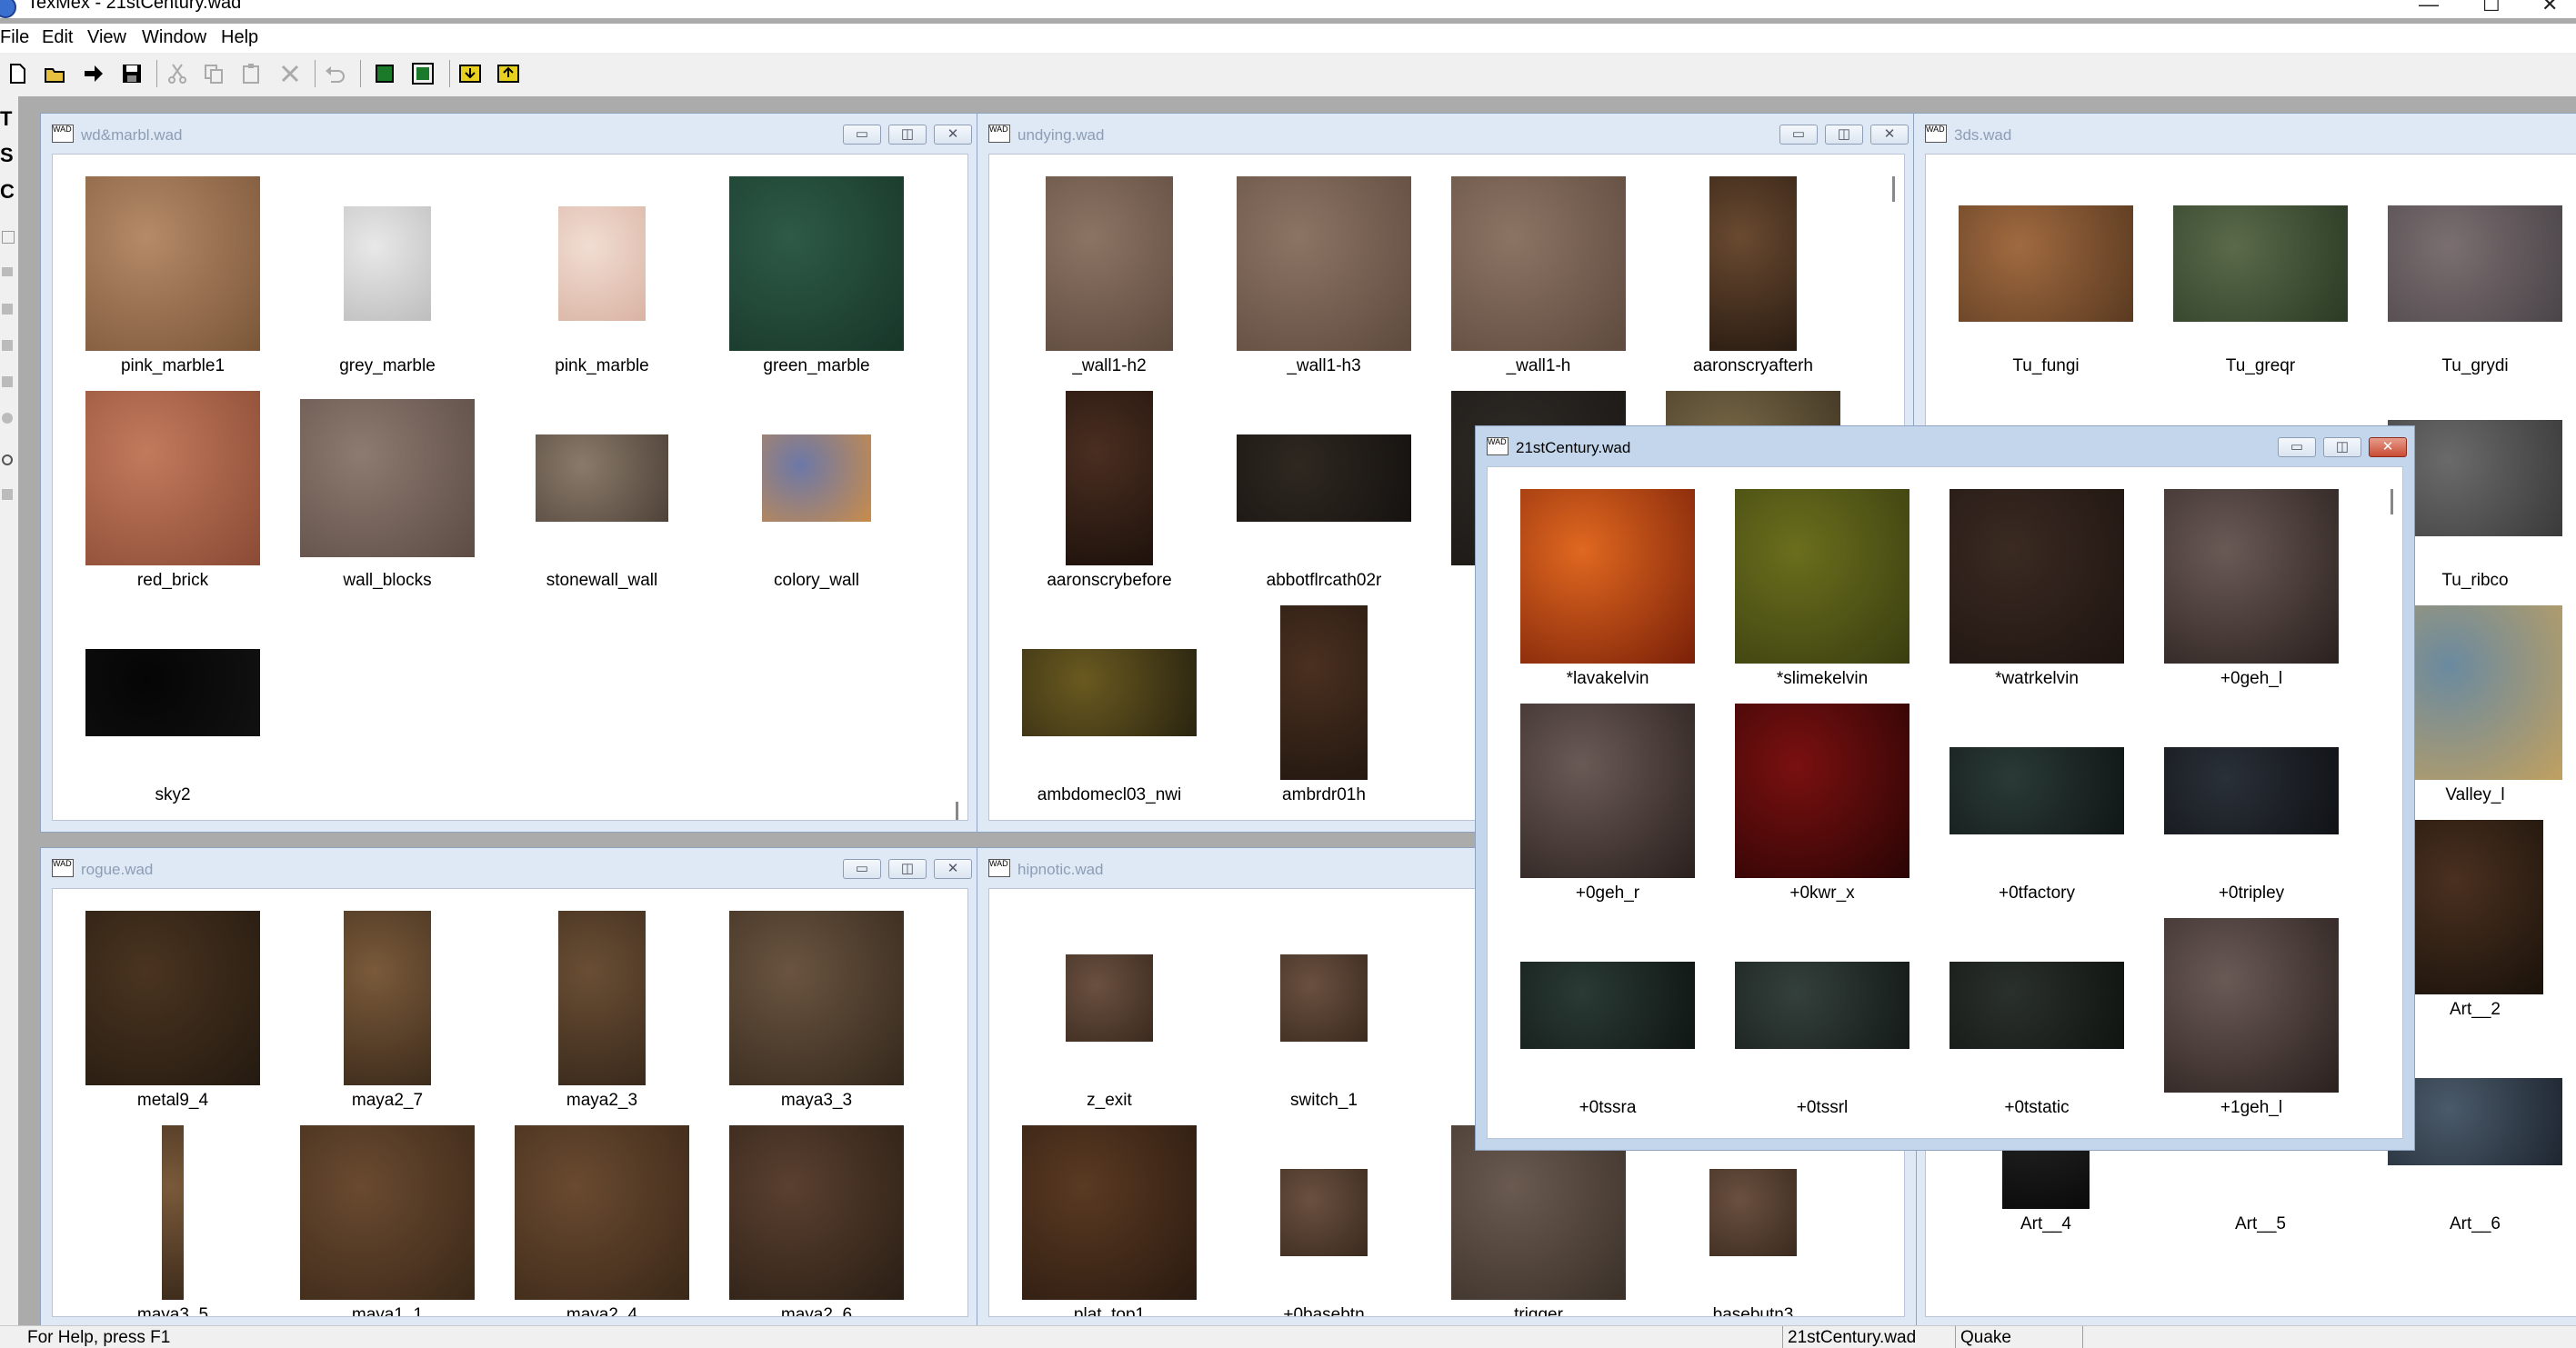 This screenshot has height=1348, width=2576. I want to click on texture-tile: +0tripley, so click(2251, 802).